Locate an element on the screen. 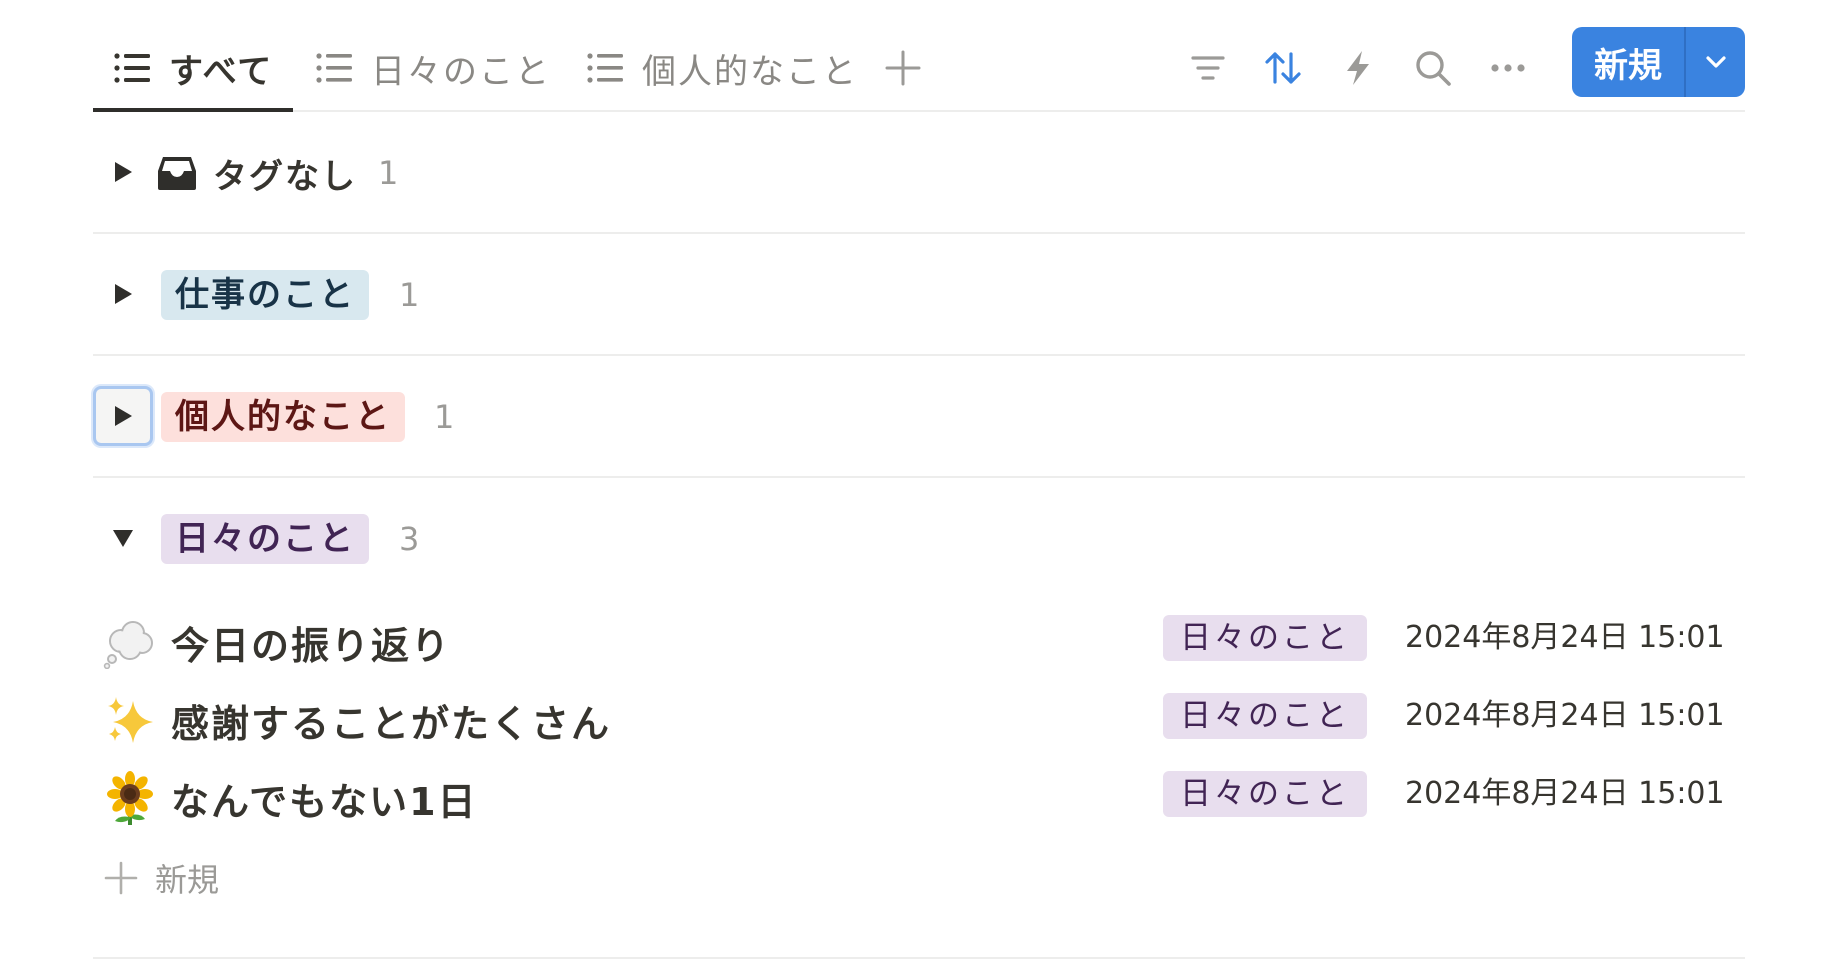 Image resolution: width=1826 pixels, height=972 pixels. tab-label: 個人的なこと is located at coordinates (750, 71).